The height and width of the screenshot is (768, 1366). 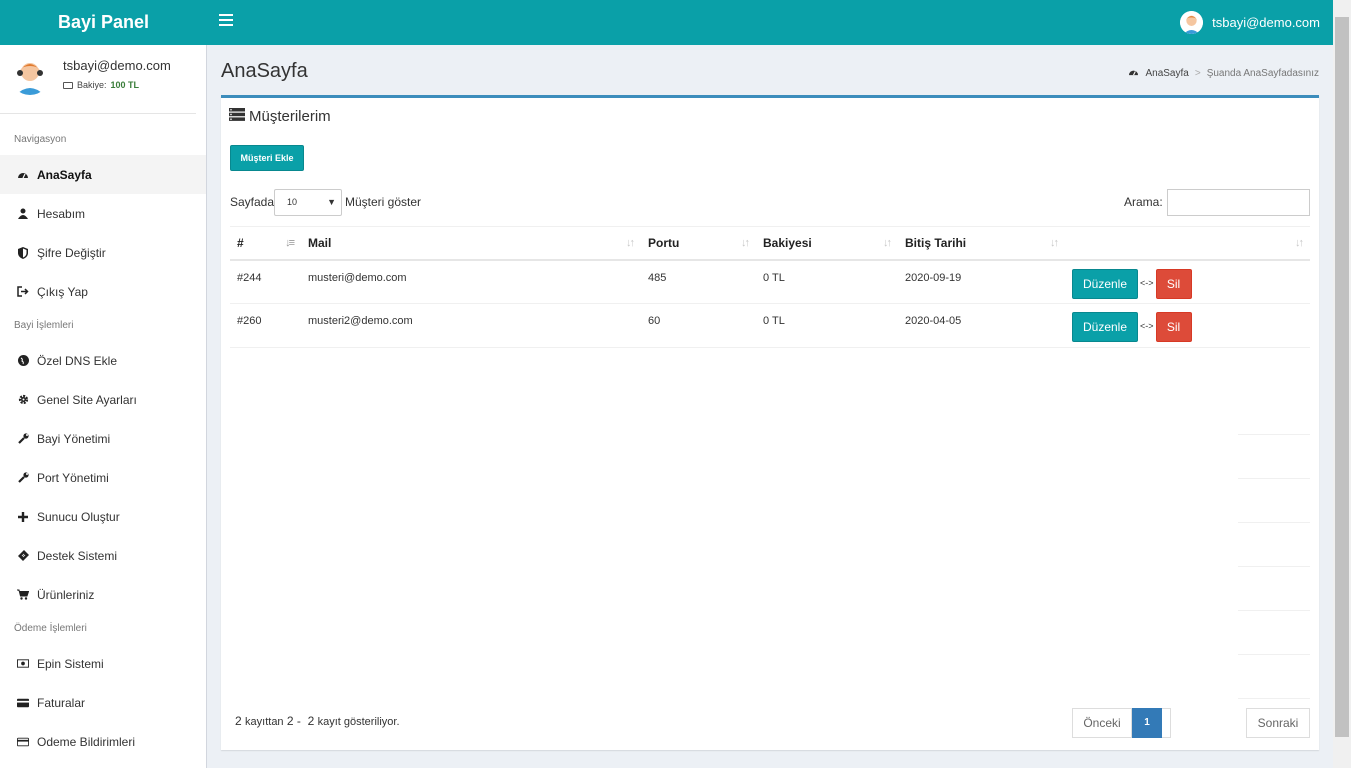 What do you see at coordinates (50, 628) in the screenshot?
I see `nav-header-odeme-islemleri: Ödeme İşlemleri` at bounding box center [50, 628].